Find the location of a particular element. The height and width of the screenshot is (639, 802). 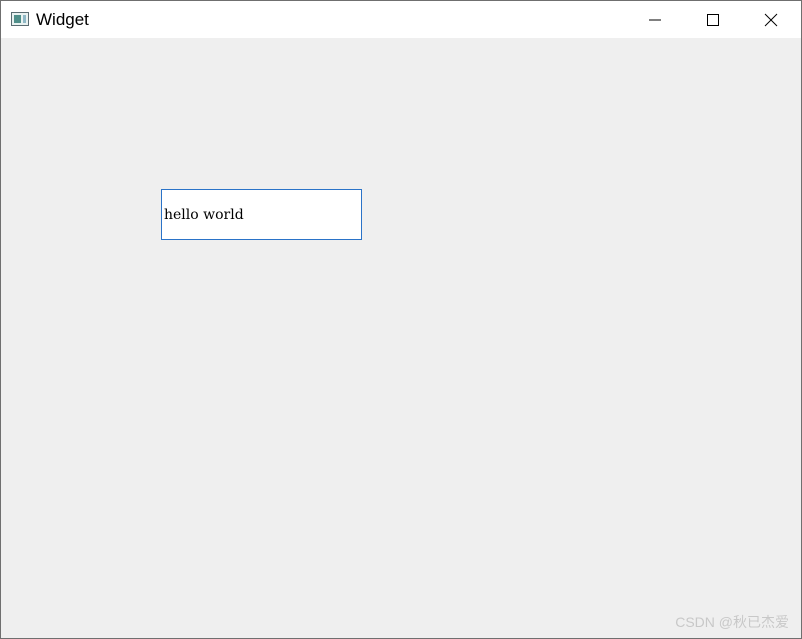

minimize-button is located at coordinates (655, 19).